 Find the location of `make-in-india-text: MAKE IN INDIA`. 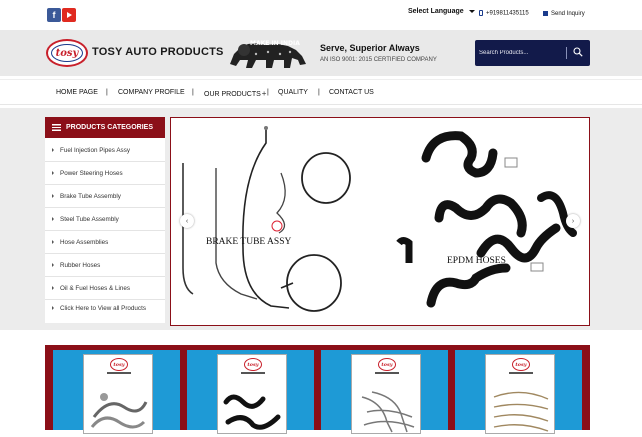

make-in-india-text: MAKE IN INDIA is located at coordinates (275, 43).